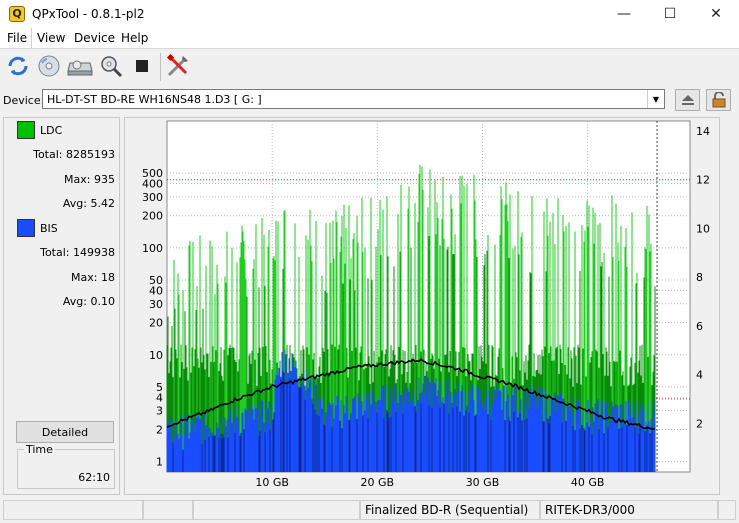 The width and height of the screenshot is (739, 523). Describe the element at coordinates (26, 228) in the screenshot. I see `bis-color-swatch` at that location.